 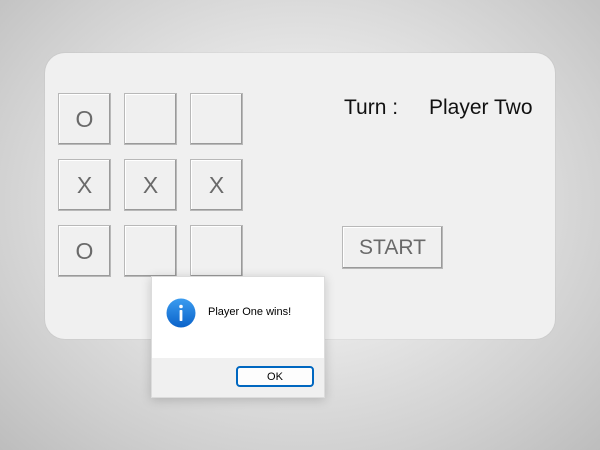 I want to click on message-dialog: Player One wins! OK, so click(x=238, y=337).